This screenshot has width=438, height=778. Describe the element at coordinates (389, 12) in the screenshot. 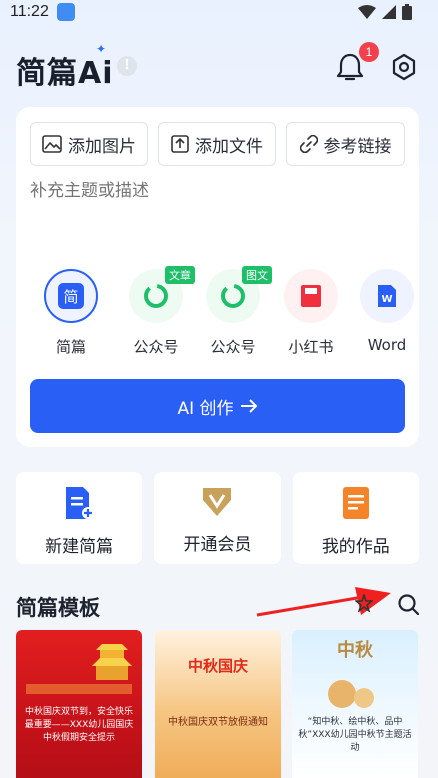

I see `signal-icon` at that location.